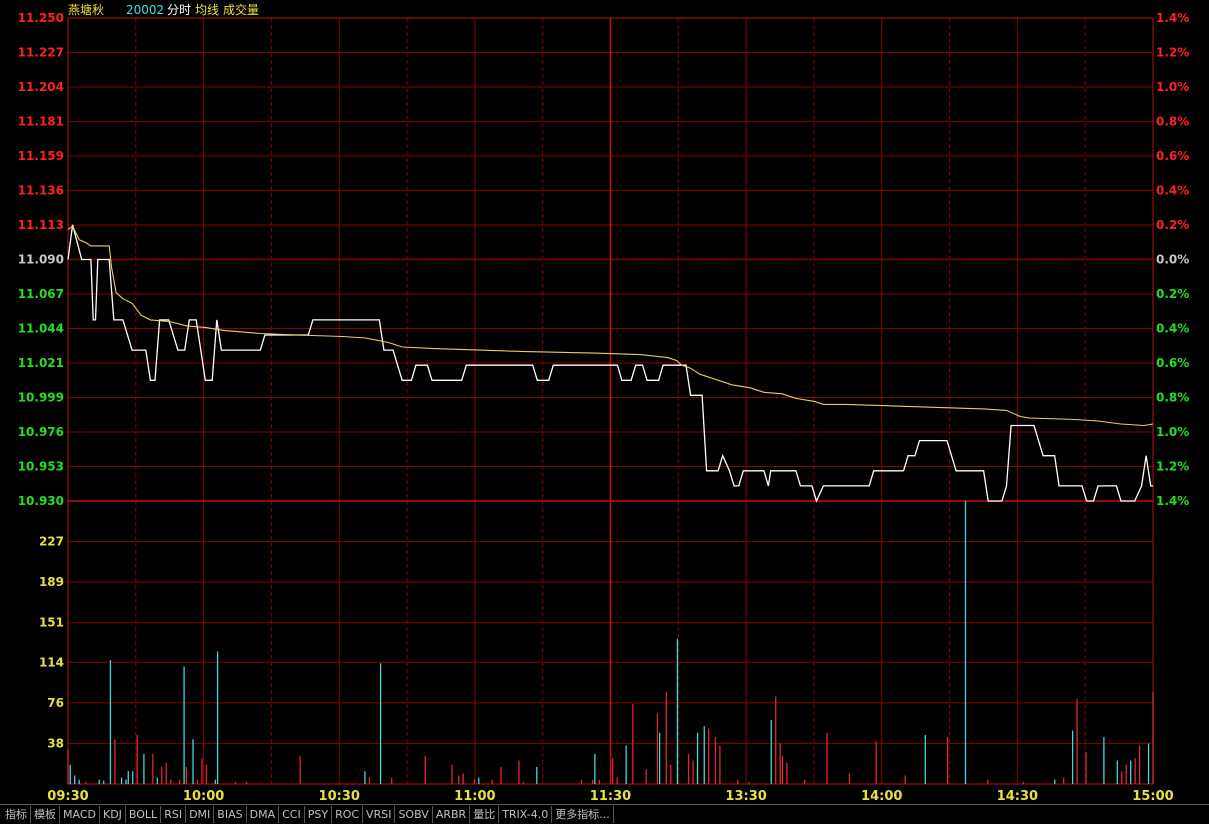 Image resolution: width=1209 pixels, height=824 pixels. I want to click on stock-name: 燕塘秋, so click(86, 9).